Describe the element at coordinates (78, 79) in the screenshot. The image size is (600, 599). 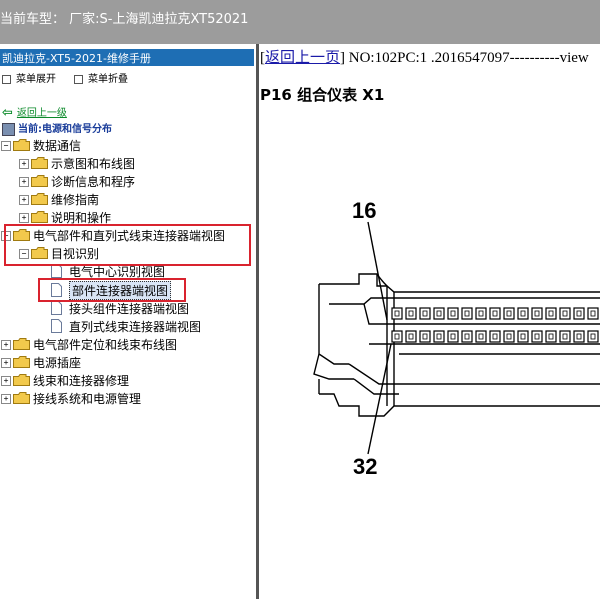
I see `collapse-icon` at that location.